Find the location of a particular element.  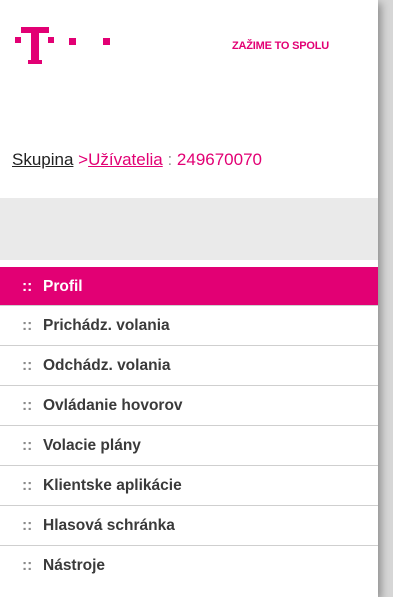

menu-item-calling-plans: :: Volacie plány is located at coordinates (189, 445).